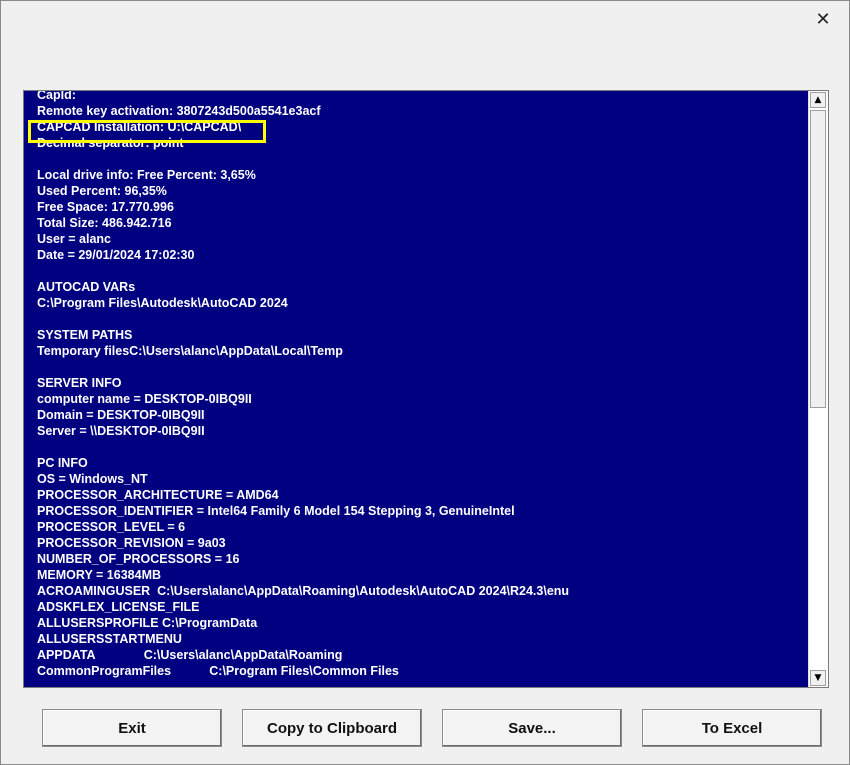  I want to click on info-line: Decimal separator: point, so click(110, 143).